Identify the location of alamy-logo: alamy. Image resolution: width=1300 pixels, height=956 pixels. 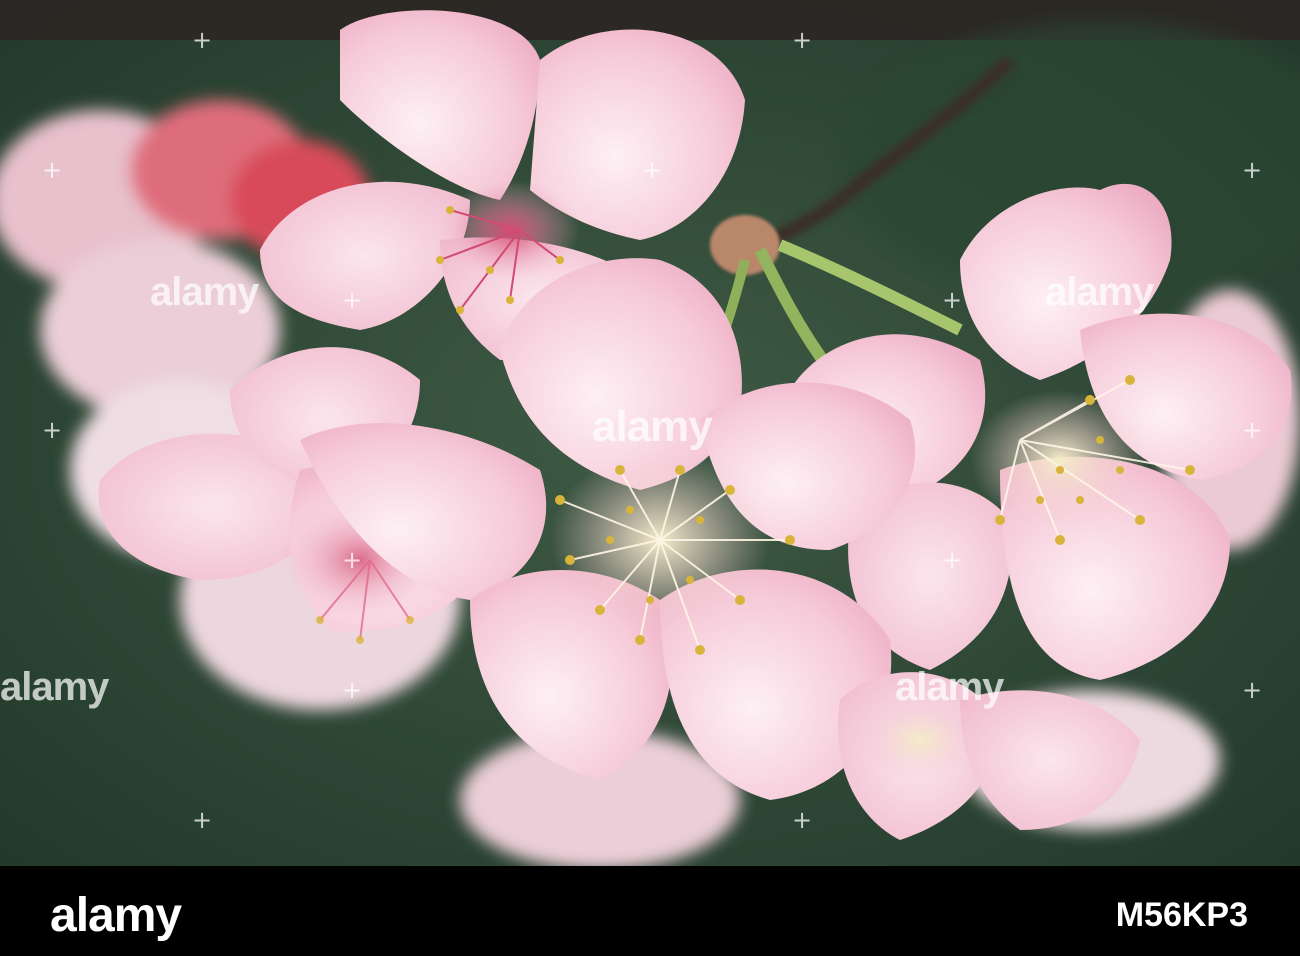
(116, 915).